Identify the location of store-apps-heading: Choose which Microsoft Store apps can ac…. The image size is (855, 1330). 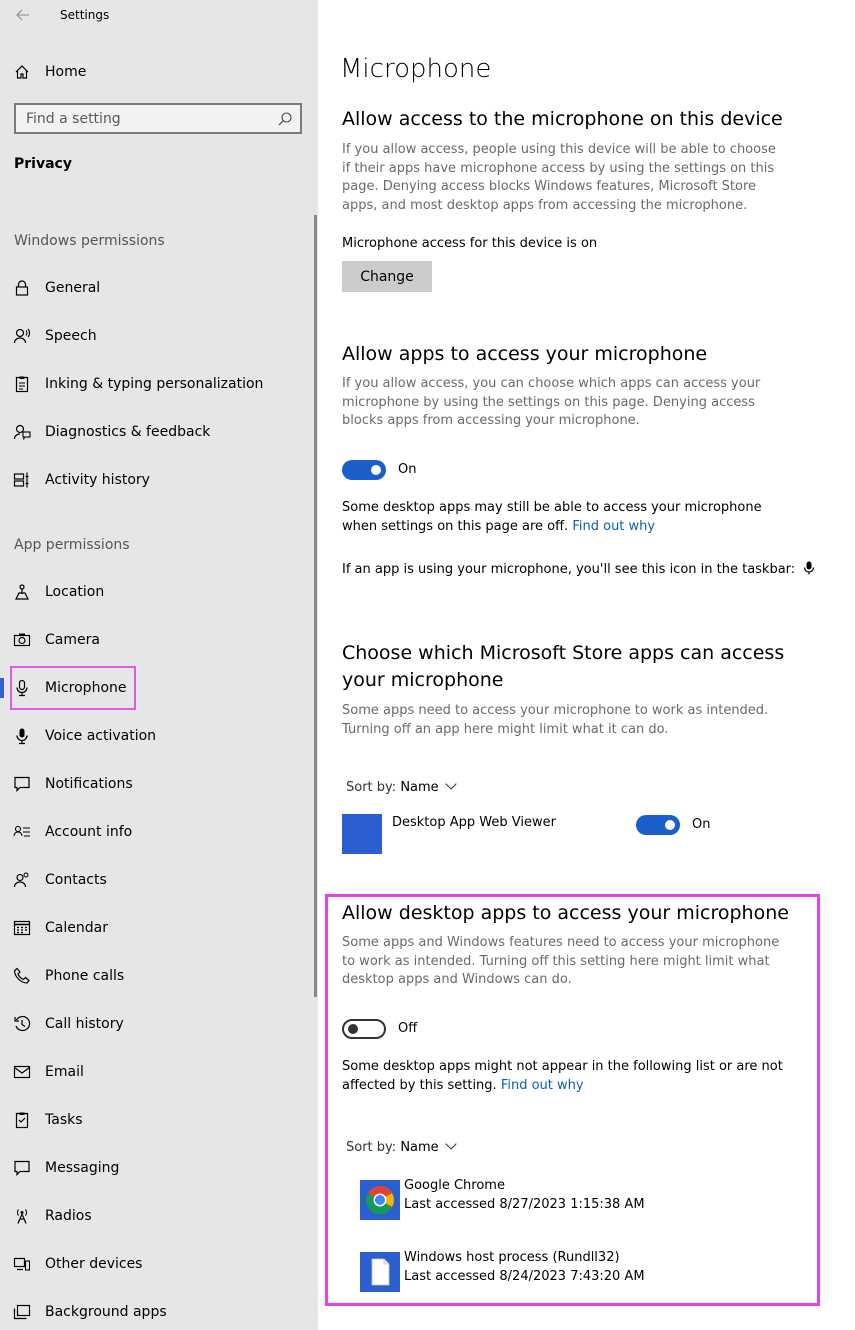
(563, 667).